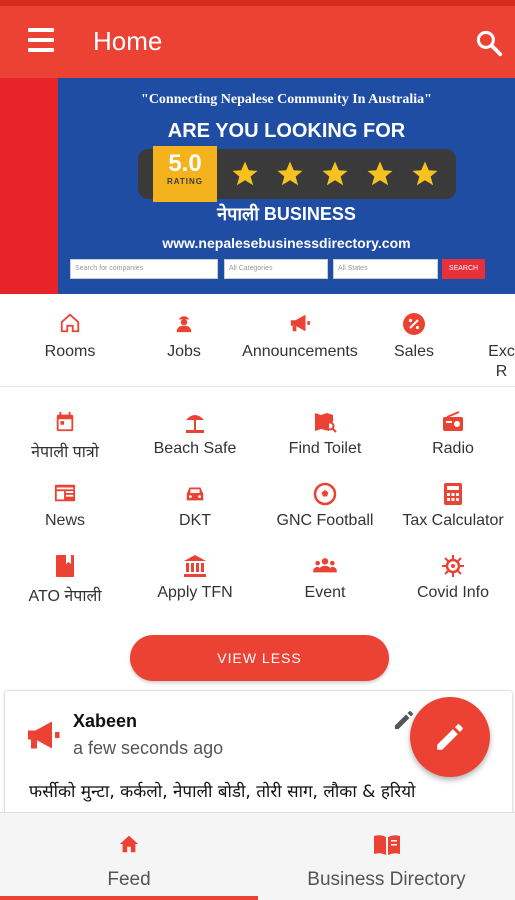 The image size is (515, 900). I want to click on category-sales: Sales, so click(414, 337).